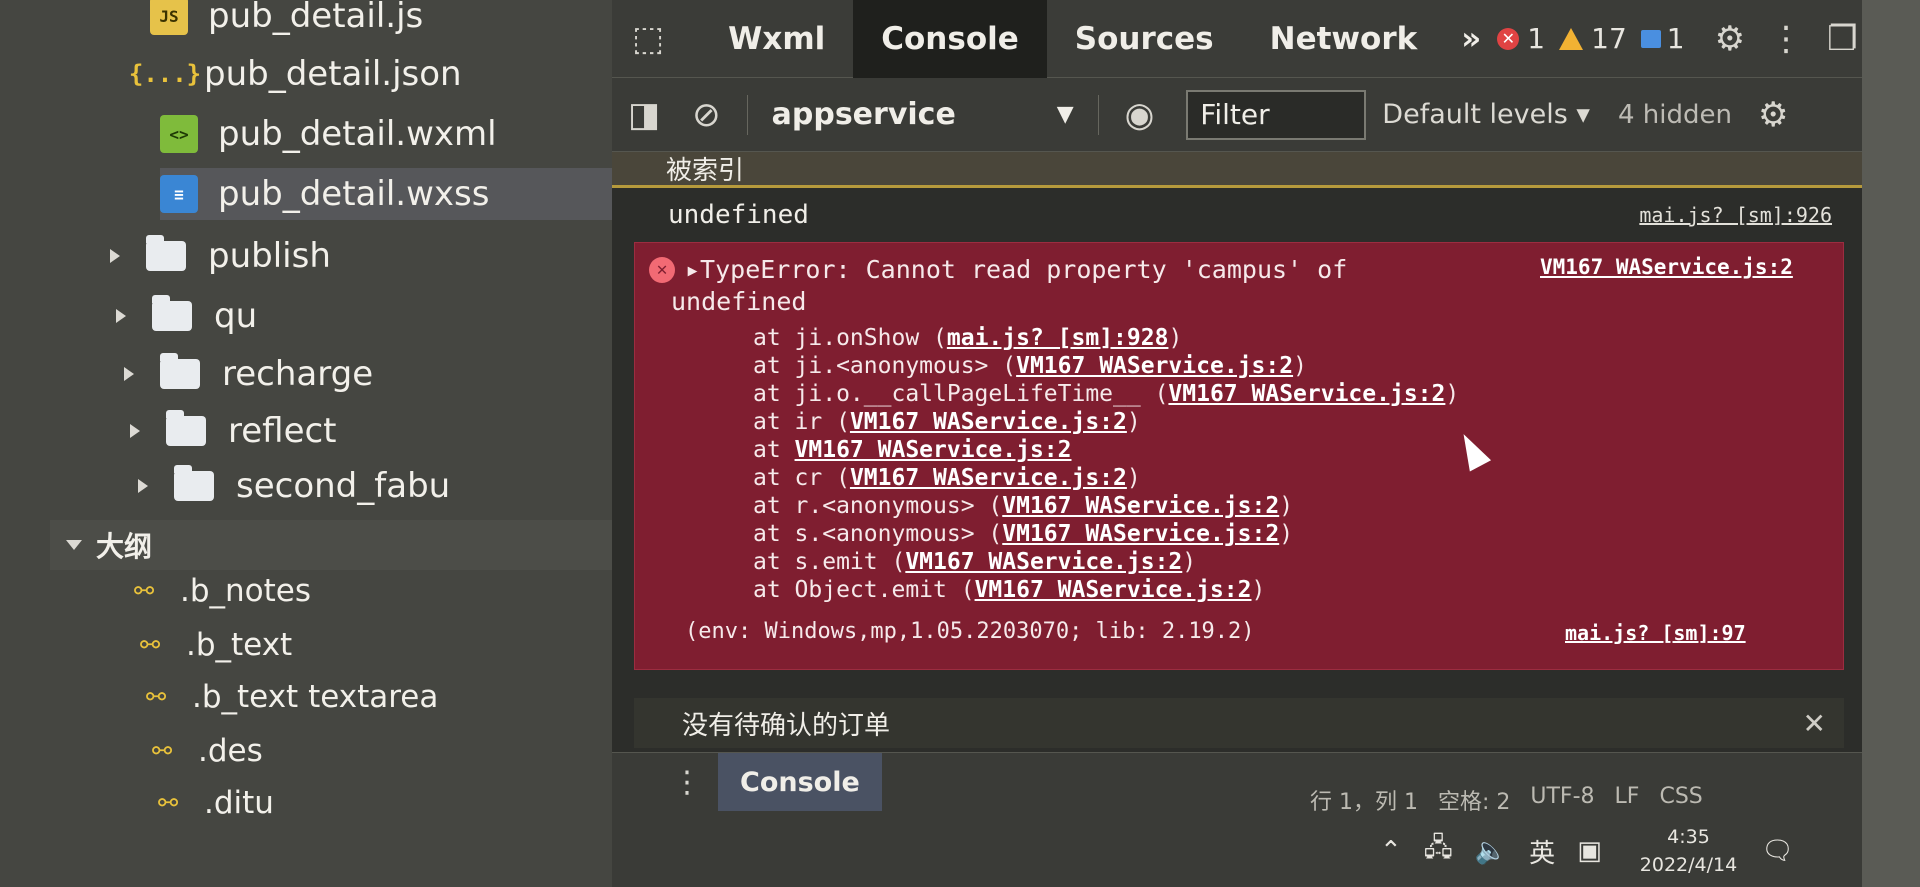 This screenshot has width=1920, height=887. Describe the element at coordinates (179, 194) in the screenshot. I see `wxss-file-icon: ≡` at that location.